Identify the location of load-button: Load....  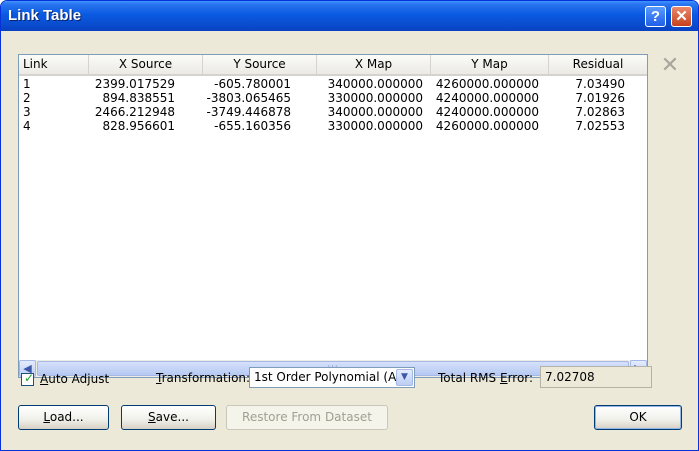
(63, 417).